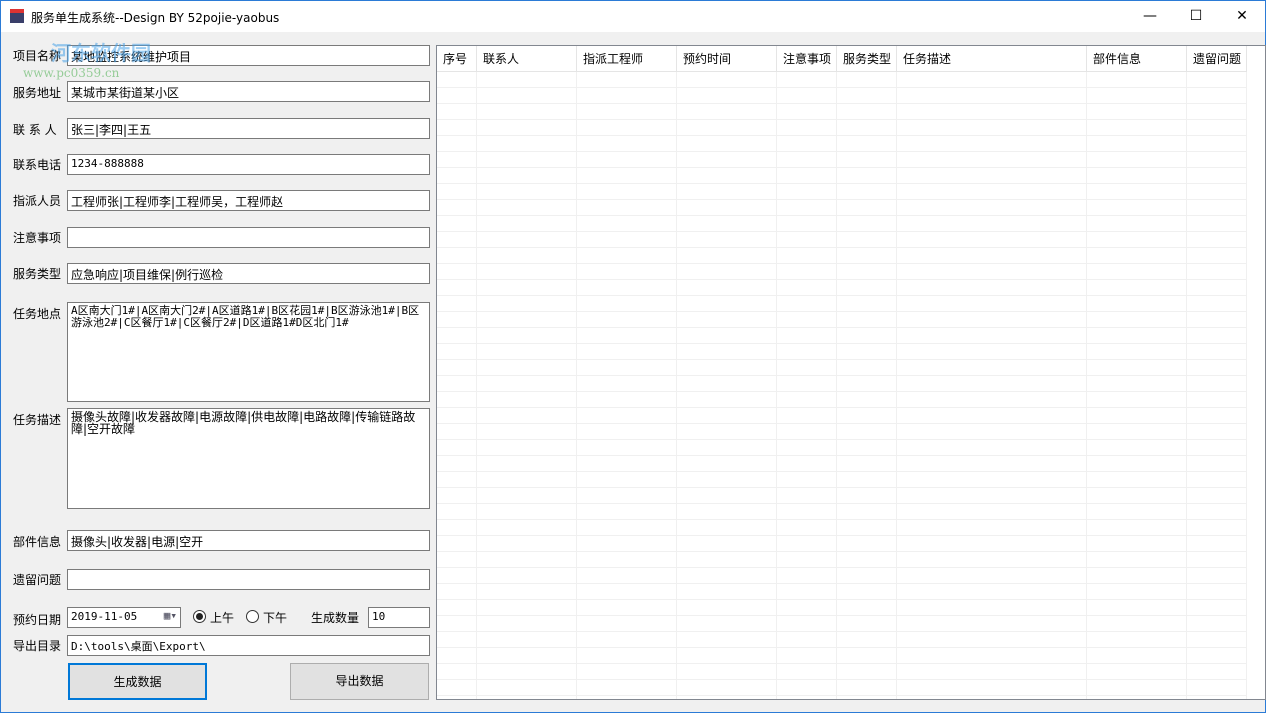 Image resolution: width=1266 pixels, height=713 pixels. What do you see at coordinates (35, 130) in the screenshot?
I see `contact-label: 联 系 人` at bounding box center [35, 130].